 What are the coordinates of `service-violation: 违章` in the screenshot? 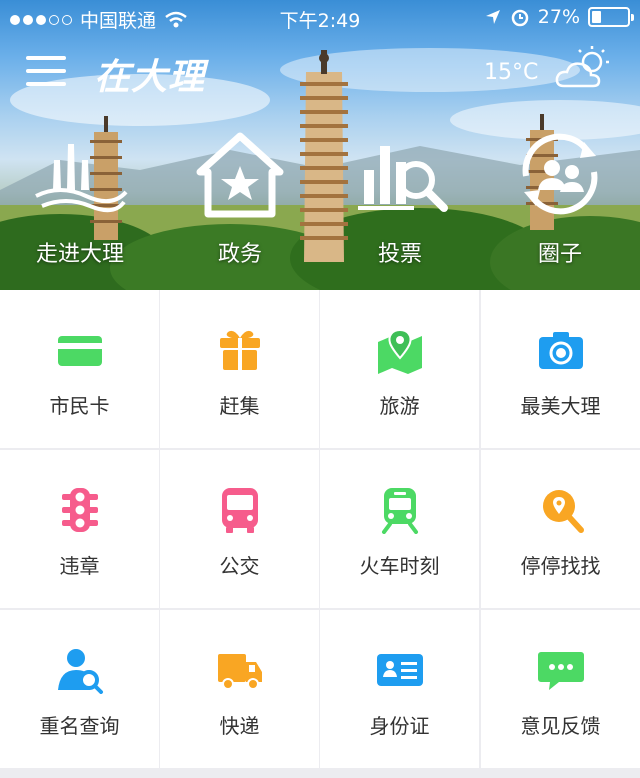 It's located at (79, 529).